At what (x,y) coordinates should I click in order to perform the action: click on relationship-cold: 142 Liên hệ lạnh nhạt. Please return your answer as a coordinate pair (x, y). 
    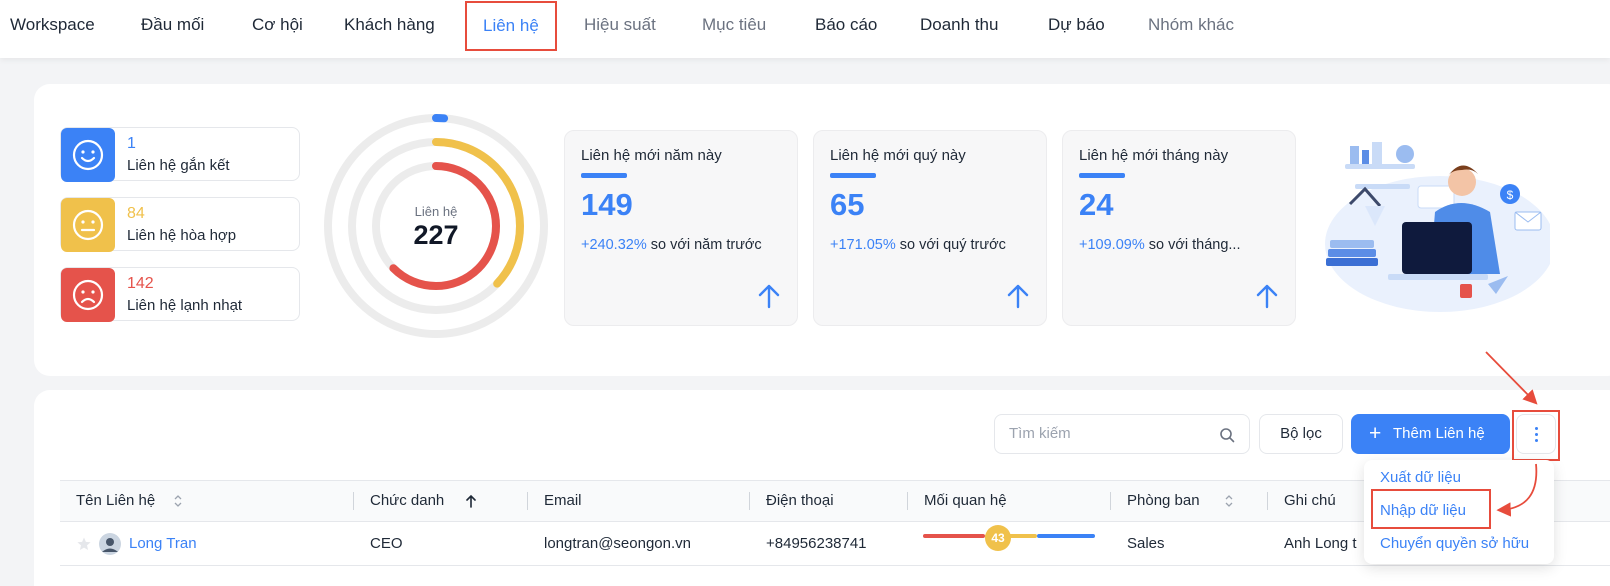
    Looking at the image, I should click on (180, 294).